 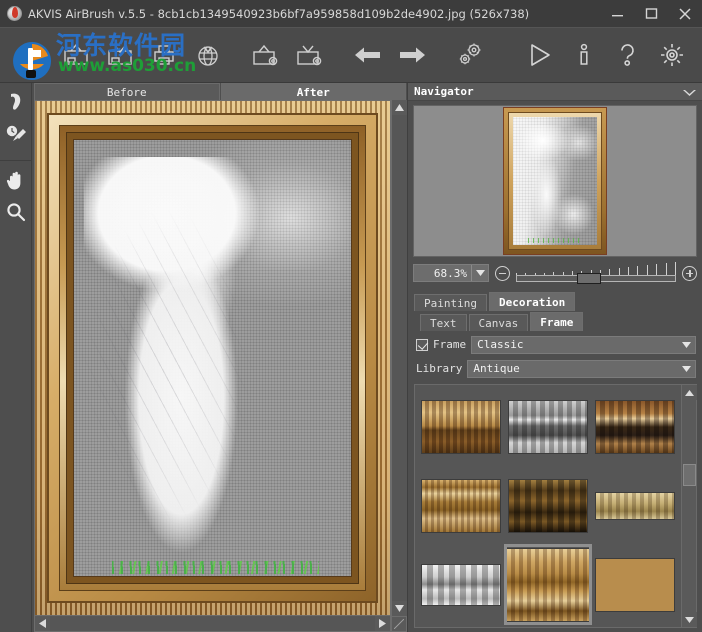 I want to click on maximize-button, so click(x=651, y=14).